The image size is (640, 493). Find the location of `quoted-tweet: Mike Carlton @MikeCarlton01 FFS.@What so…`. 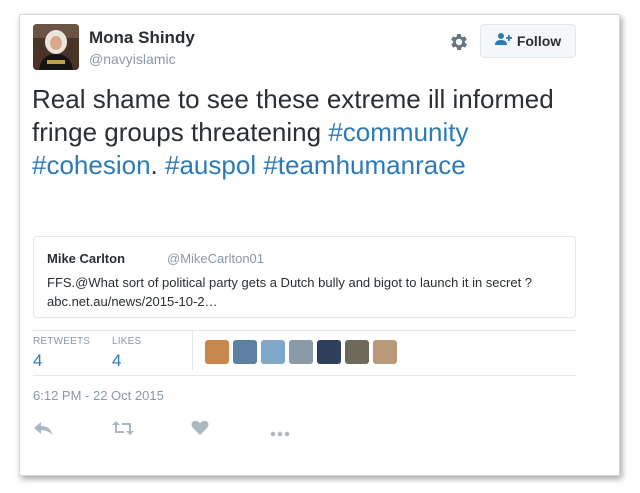

quoted-tweet: Mike Carlton @MikeCarlton01 FFS.@What so… is located at coordinates (304, 277).